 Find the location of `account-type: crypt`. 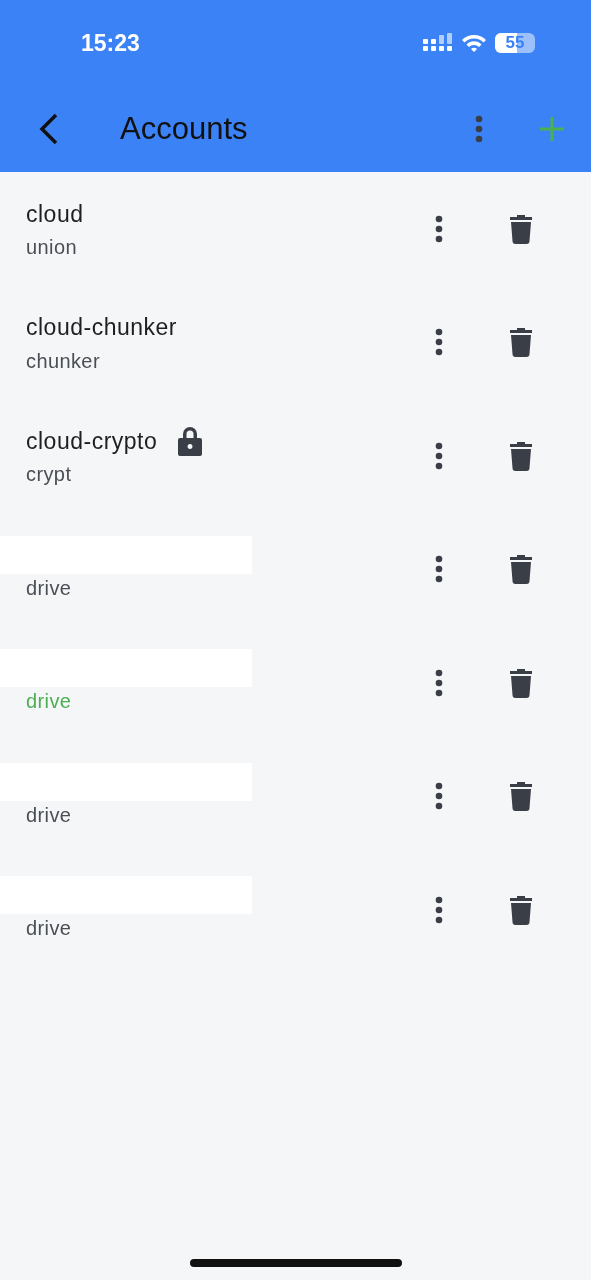

account-type: crypt is located at coordinates (49, 475).